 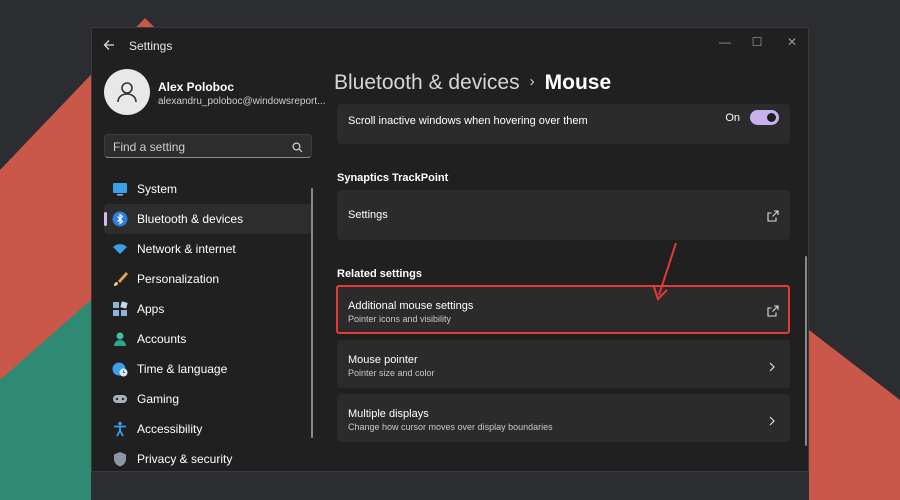 I want to click on search-icon, so click(x=297, y=149).